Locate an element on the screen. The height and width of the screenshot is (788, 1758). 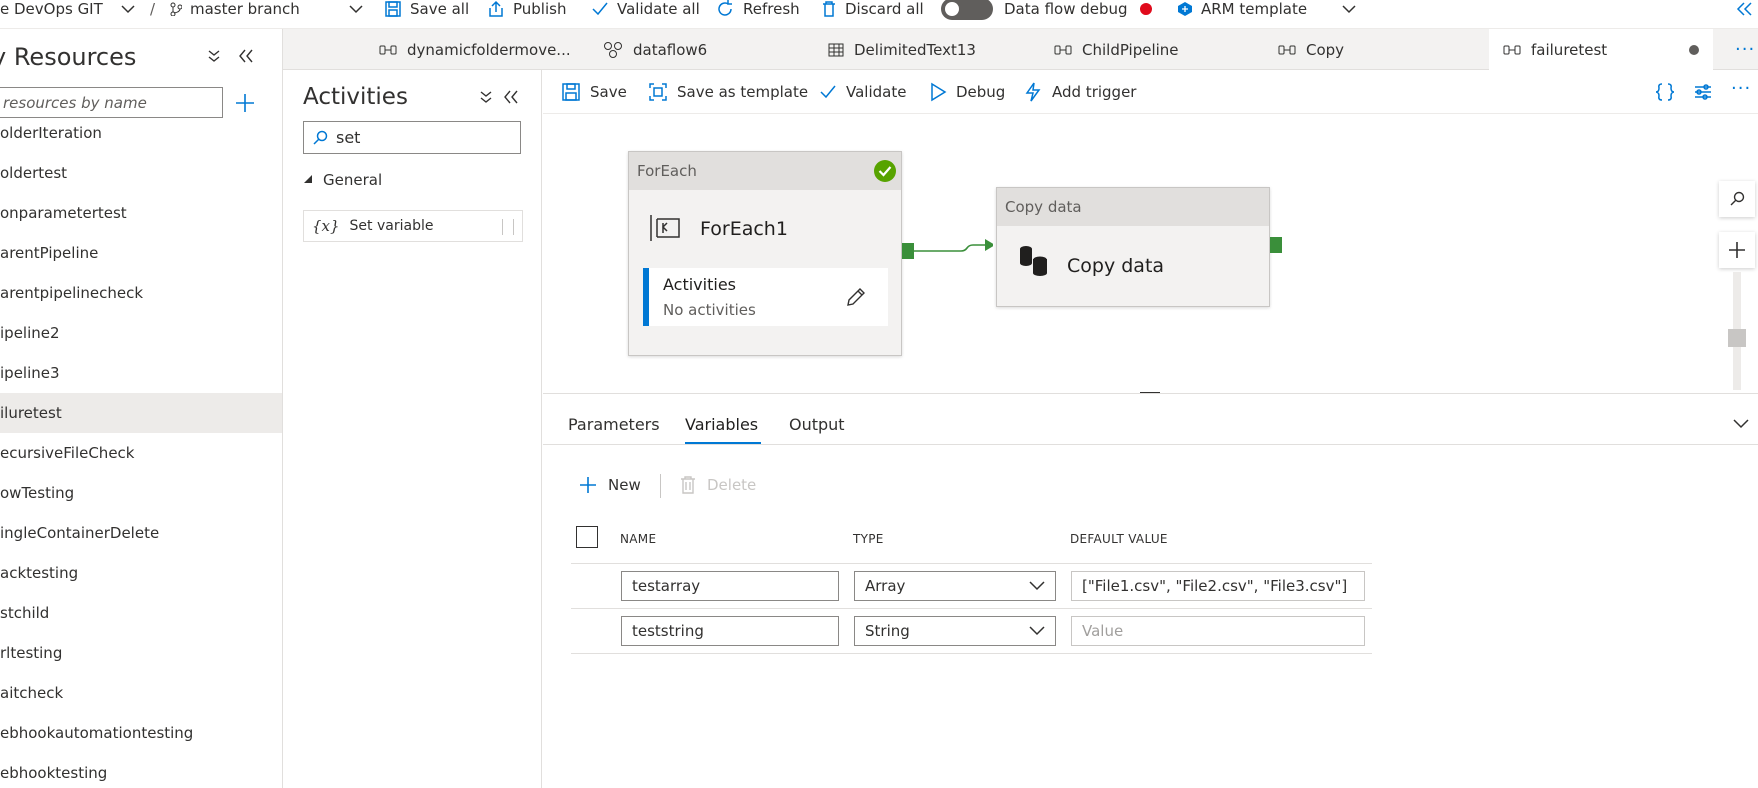
table-icon is located at coordinates (836, 49).